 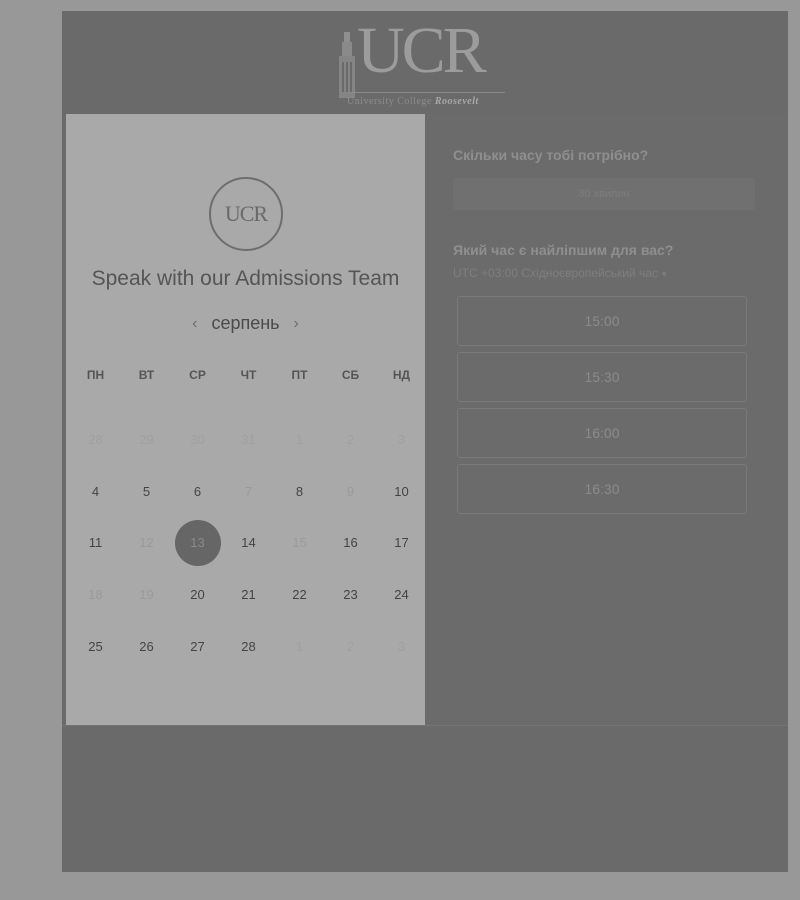 What do you see at coordinates (146, 440) in the screenshot?
I see `calendar-day-label: 29` at bounding box center [146, 440].